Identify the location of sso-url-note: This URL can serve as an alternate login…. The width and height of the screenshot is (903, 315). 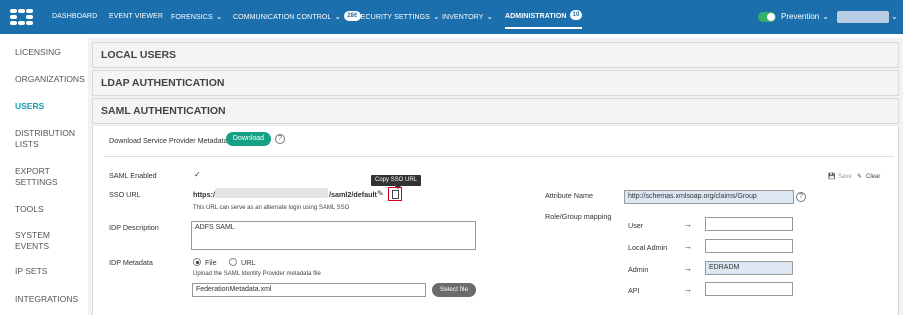
(271, 208).